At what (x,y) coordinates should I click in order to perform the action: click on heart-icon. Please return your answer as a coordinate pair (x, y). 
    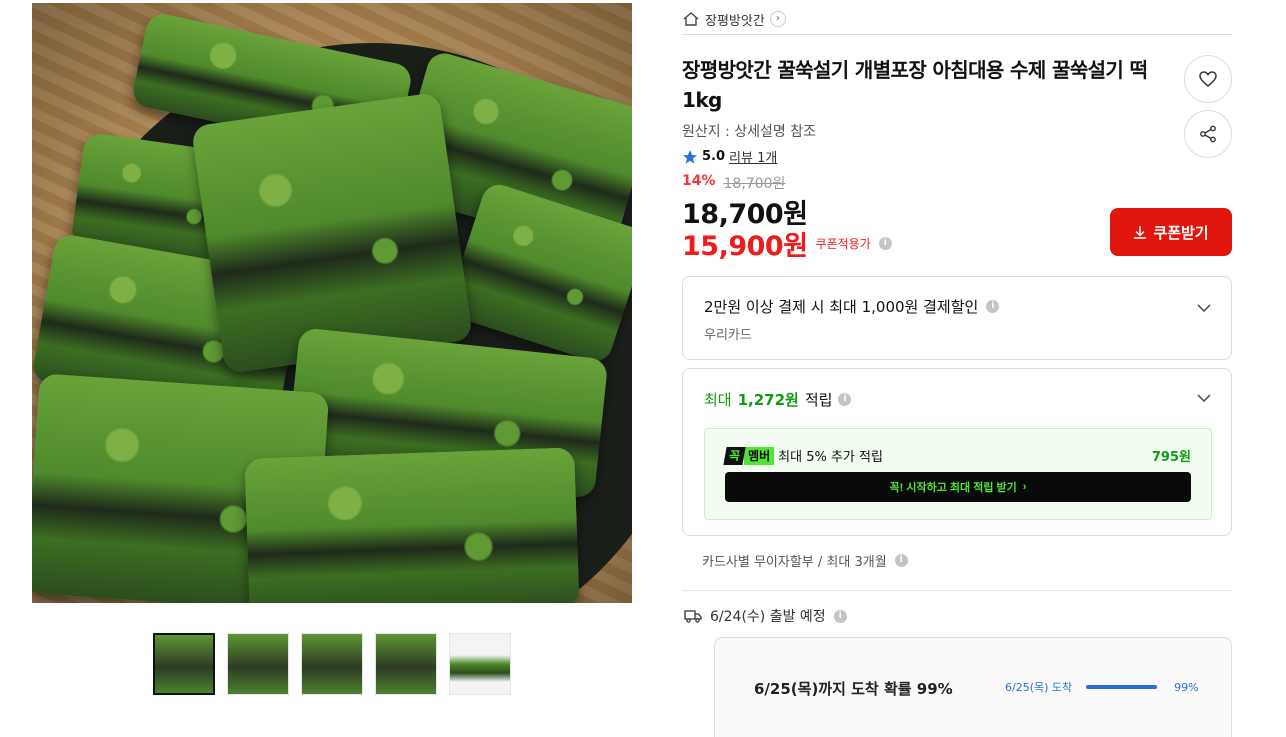
    Looking at the image, I should click on (1208, 79).